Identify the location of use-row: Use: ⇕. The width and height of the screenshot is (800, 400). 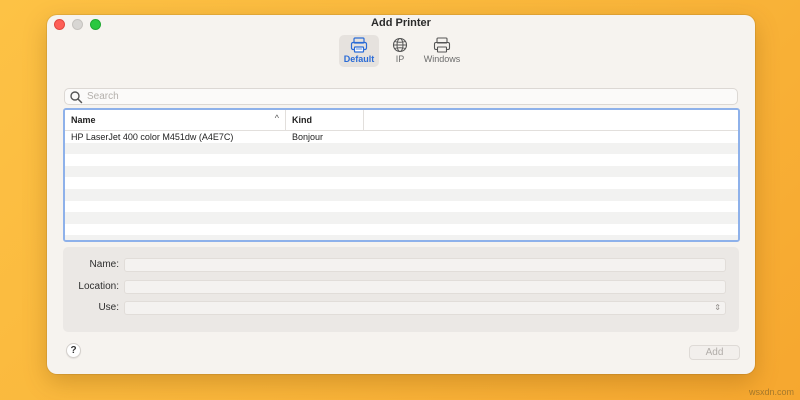
(401, 307).